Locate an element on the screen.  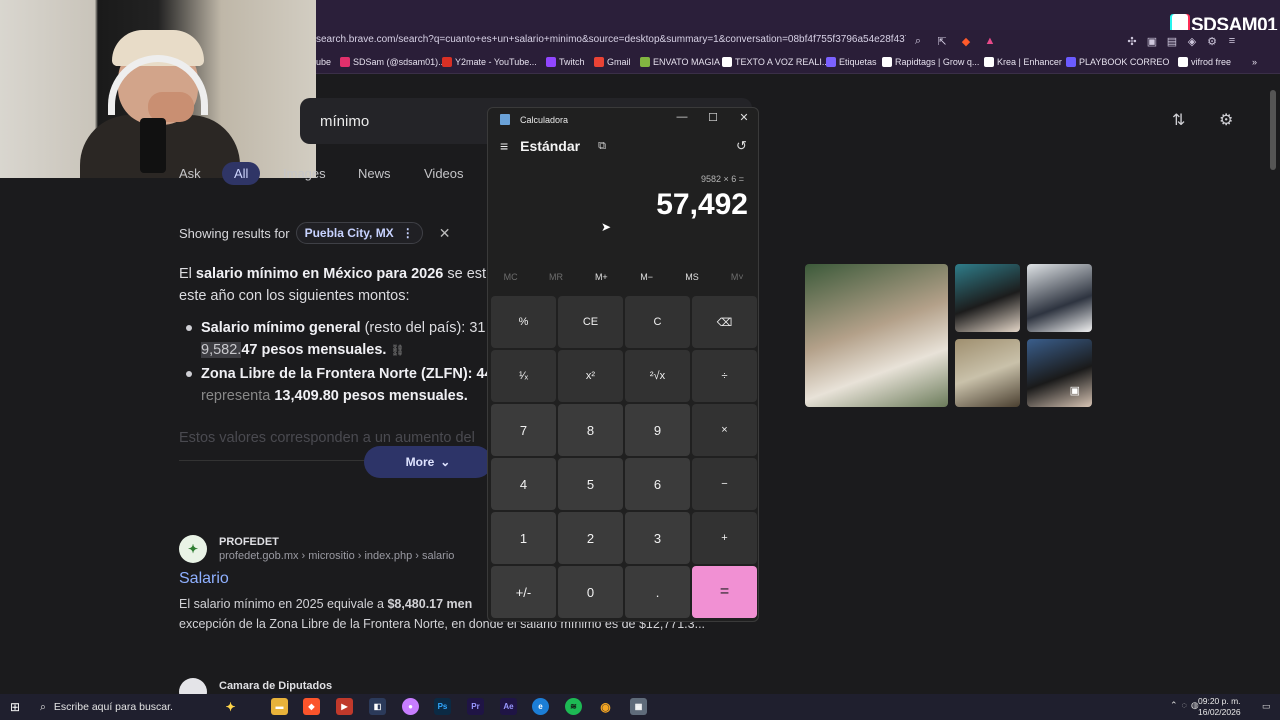
memory-recall-button: MR is located at coordinates (555, 277).